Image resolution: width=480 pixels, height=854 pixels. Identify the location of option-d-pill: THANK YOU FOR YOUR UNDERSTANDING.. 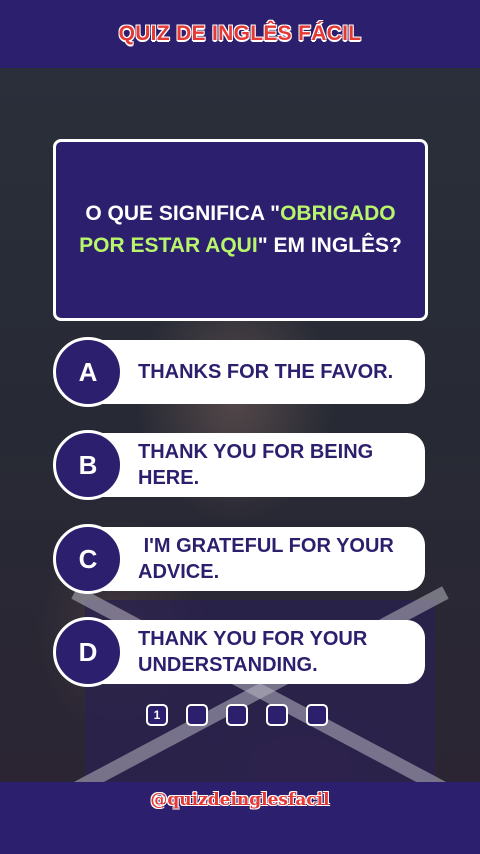
(254, 652).